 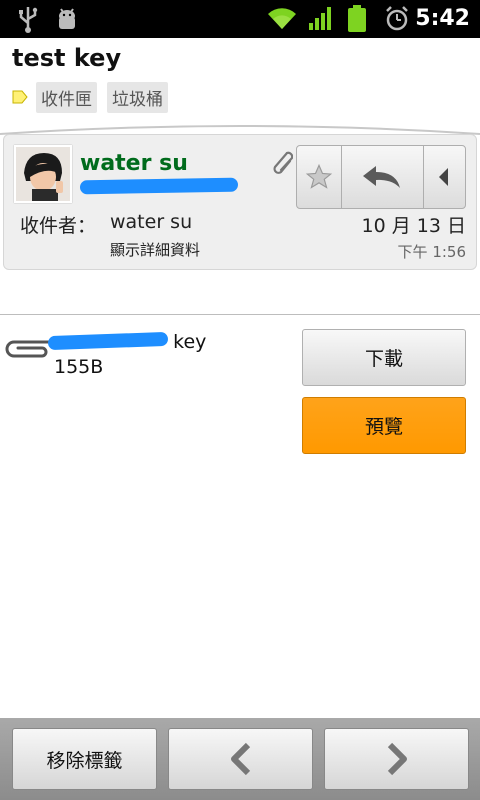 What do you see at coordinates (282, 19) in the screenshot?
I see `wifi-icon` at bounding box center [282, 19].